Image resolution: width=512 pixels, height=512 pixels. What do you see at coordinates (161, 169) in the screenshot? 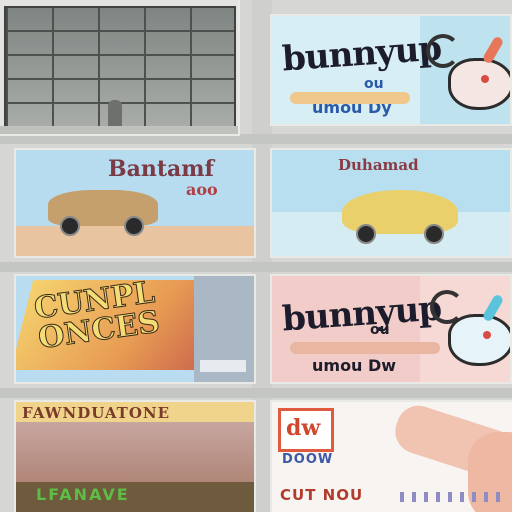
I see `car-ad-headline: Bantamf` at bounding box center [161, 169].